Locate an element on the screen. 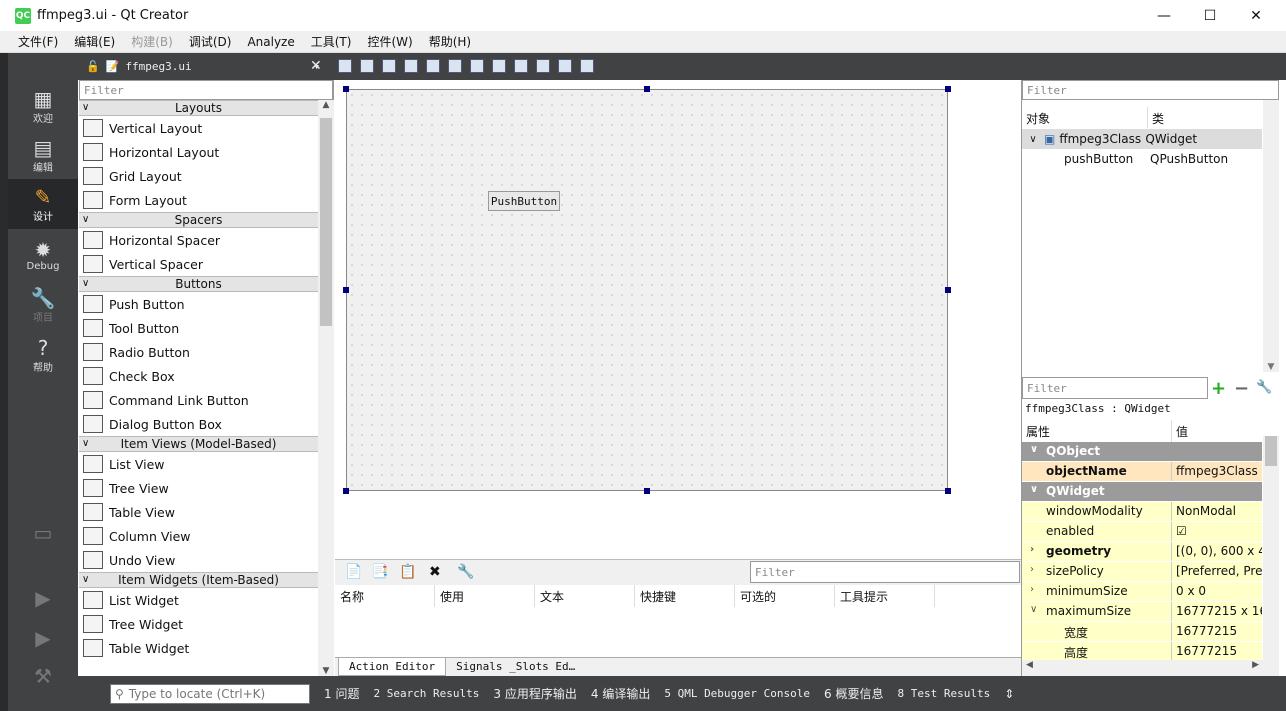 The image size is (1286, 711). configure-icon: 🔧 is located at coordinates (465, 572).